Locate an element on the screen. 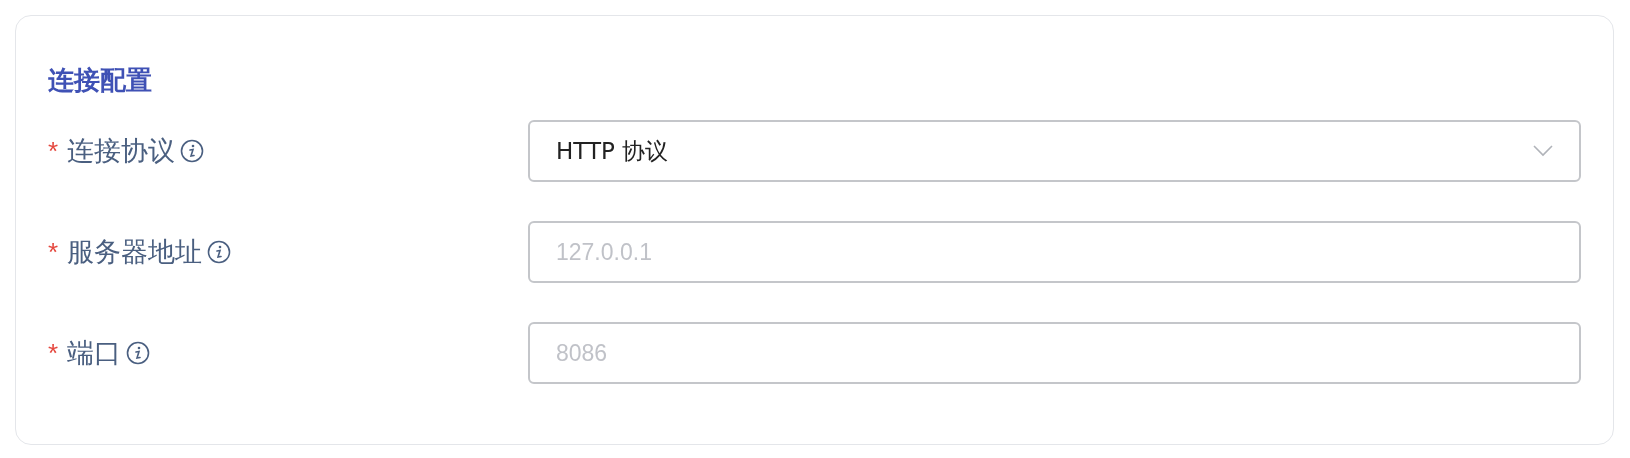  field-label: 服务器地址 is located at coordinates (135, 252).